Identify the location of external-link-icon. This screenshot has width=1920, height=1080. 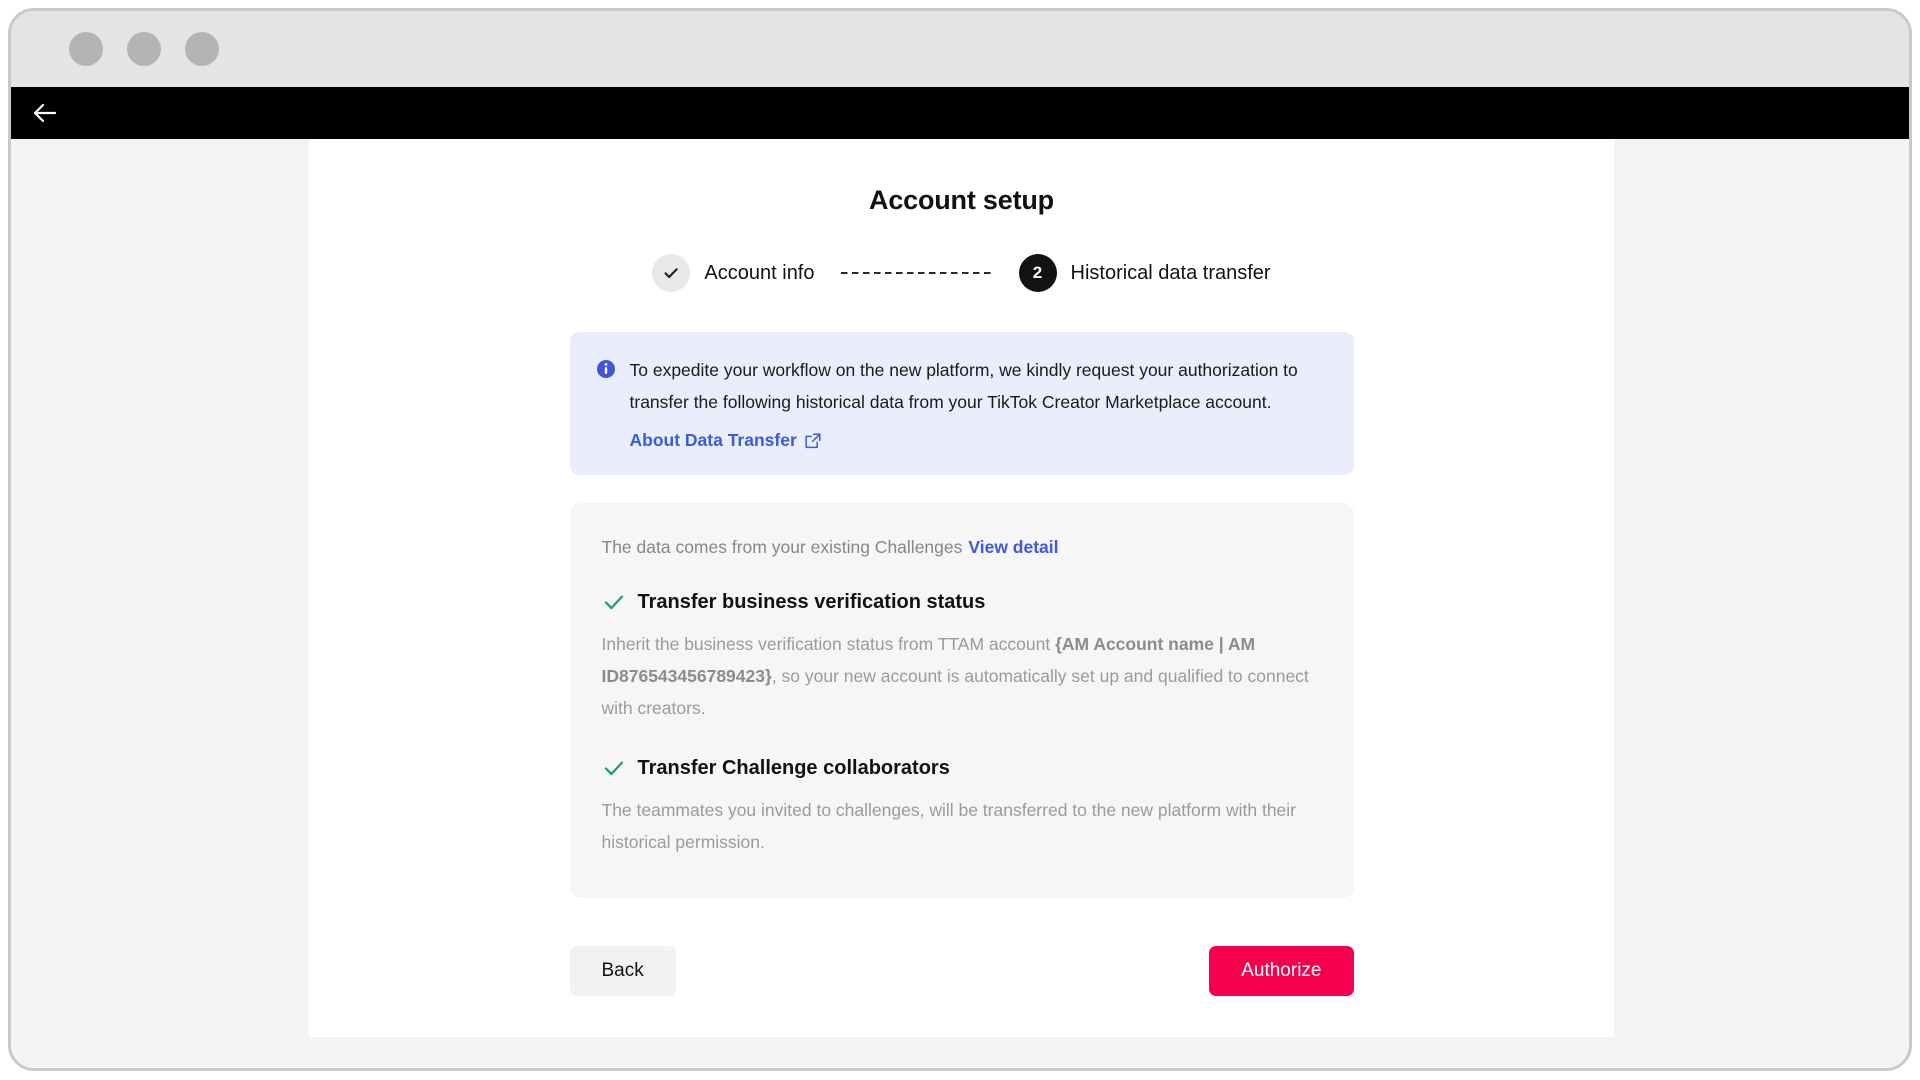
(813, 440).